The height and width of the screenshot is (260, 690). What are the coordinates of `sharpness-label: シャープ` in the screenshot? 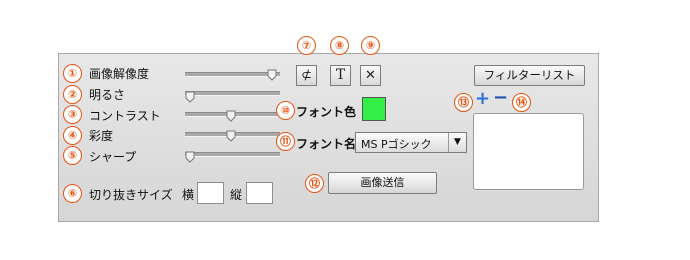 It's located at (113, 157).